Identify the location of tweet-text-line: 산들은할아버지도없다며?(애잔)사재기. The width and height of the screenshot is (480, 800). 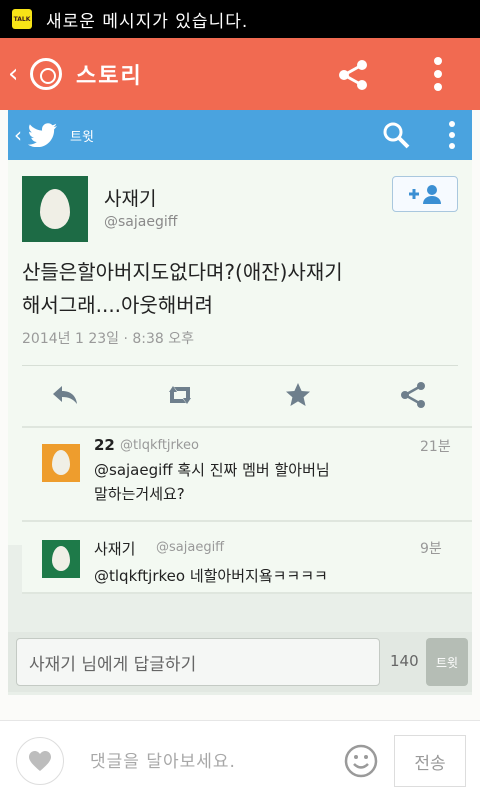
(182, 272).